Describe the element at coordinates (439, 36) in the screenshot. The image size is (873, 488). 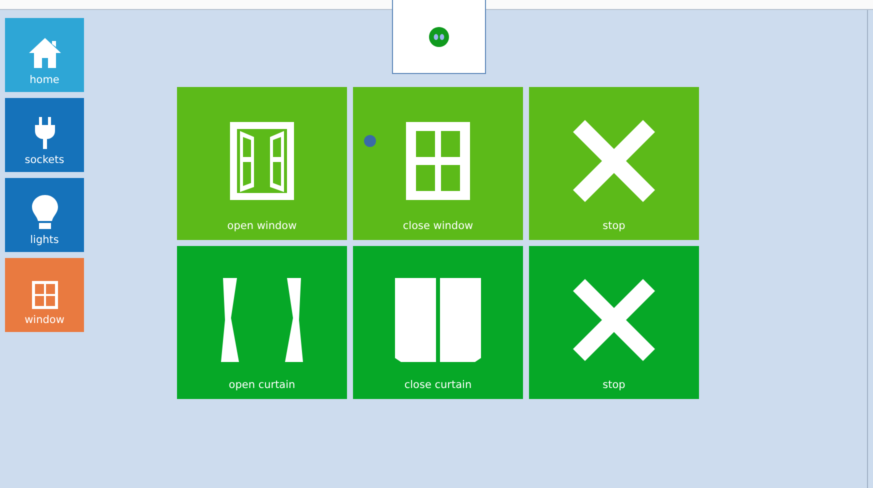
I see `eyes-icon` at that location.